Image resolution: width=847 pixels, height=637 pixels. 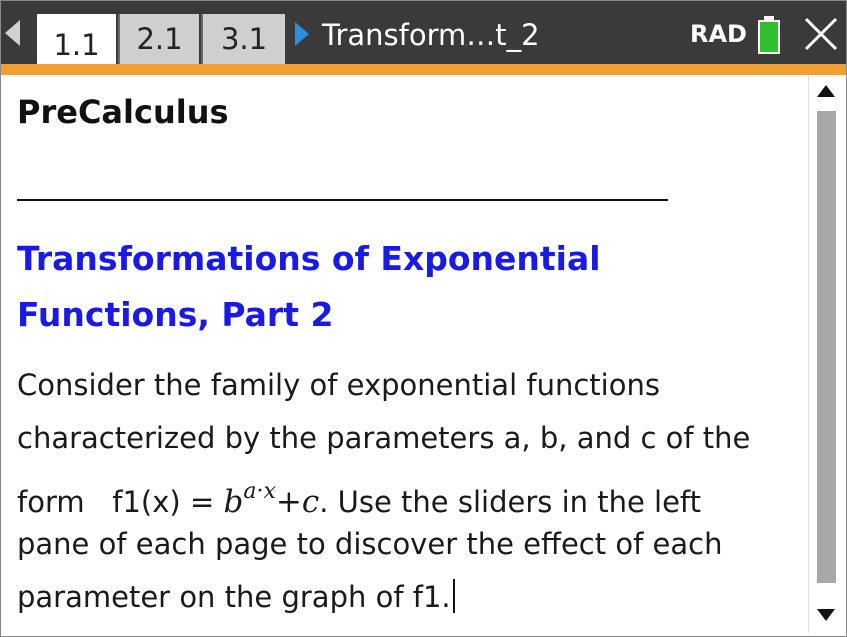 What do you see at coordinates (453, 596) in the screenshot?
I see `text-cursor` at bounding box center [453, 596].